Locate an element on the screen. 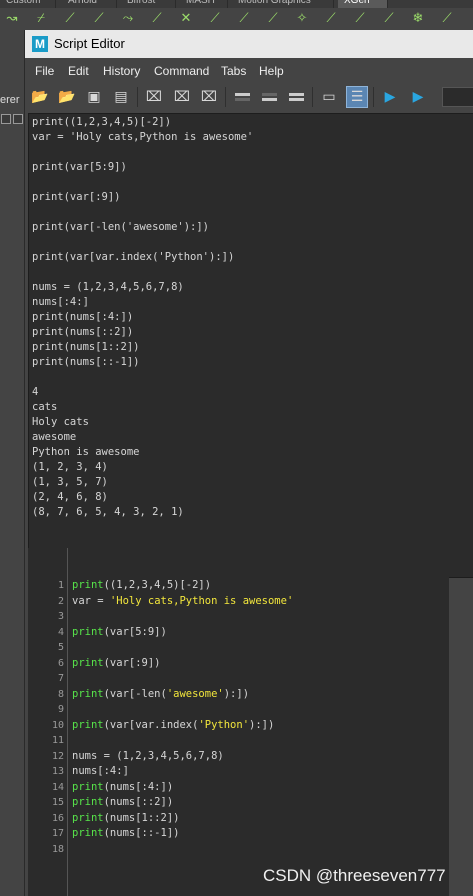 This screenshot has width=473, height=896. shelf-tab: MASH is located at coordinates (204, 4).